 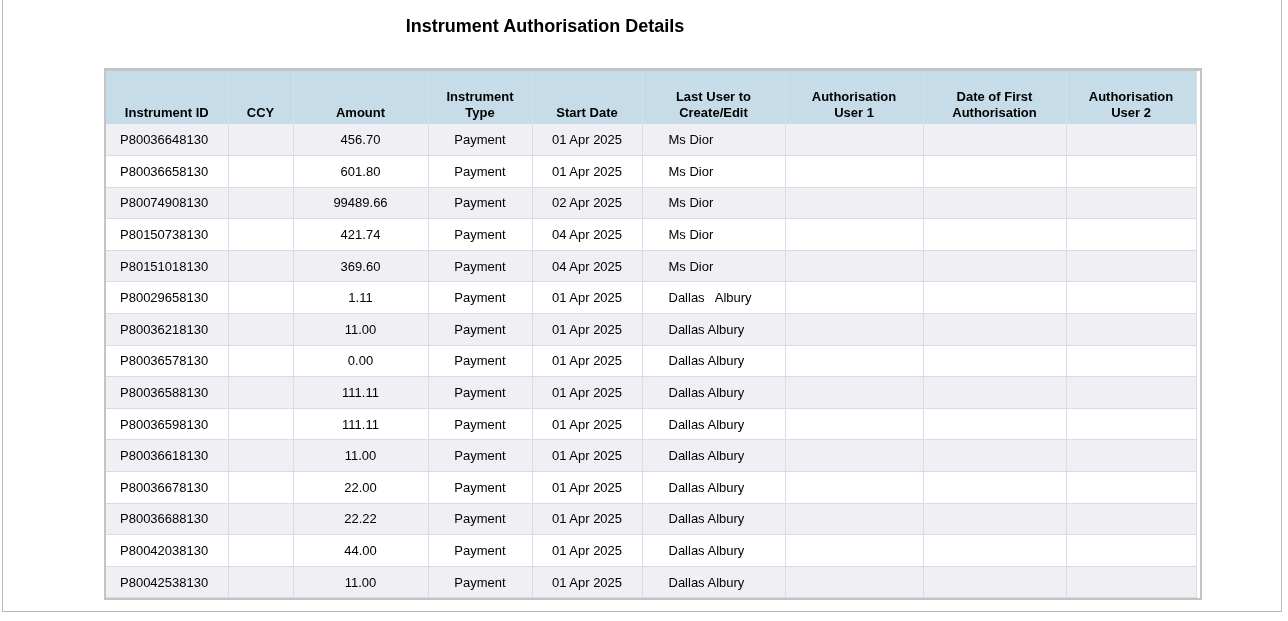 I want to click on table-cell: P80036658130, so click(x=167, y=171).